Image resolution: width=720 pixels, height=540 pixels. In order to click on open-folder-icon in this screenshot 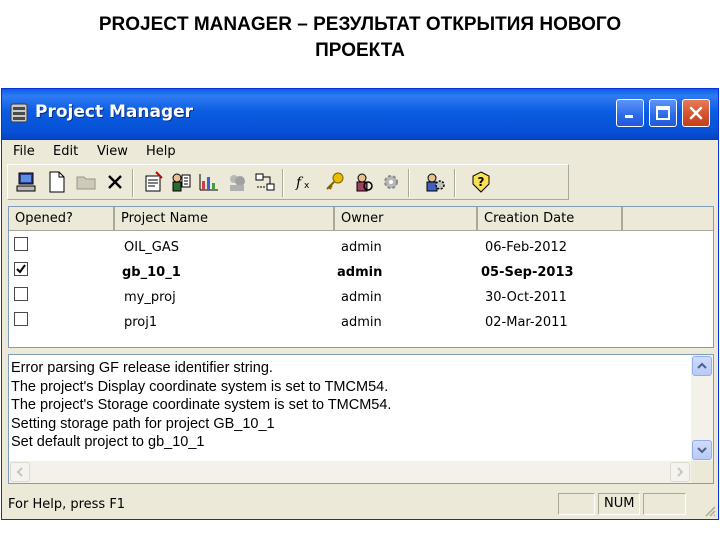, I will do `click(86, 183)`.